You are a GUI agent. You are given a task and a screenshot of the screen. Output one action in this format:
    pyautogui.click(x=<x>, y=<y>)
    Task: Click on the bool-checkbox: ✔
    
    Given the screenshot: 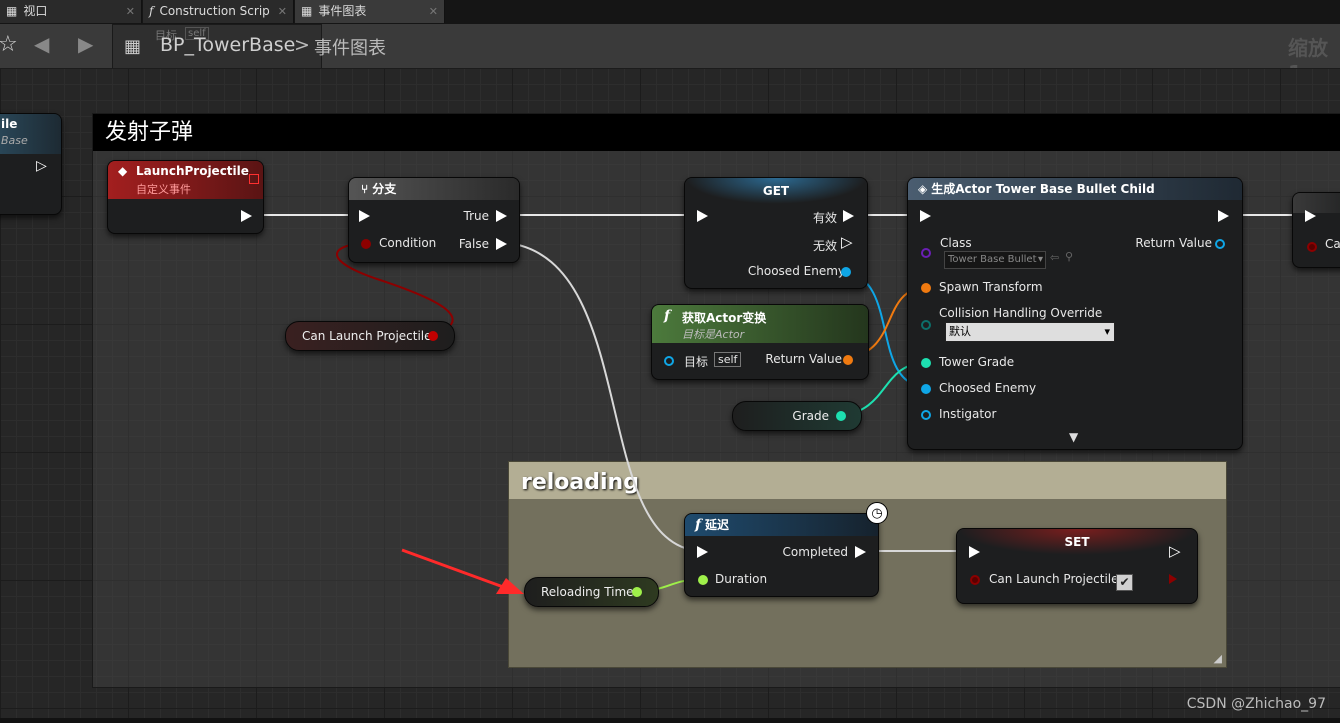 What is the action you would take?
    pyautogui.click(x=1124, y=582)
    